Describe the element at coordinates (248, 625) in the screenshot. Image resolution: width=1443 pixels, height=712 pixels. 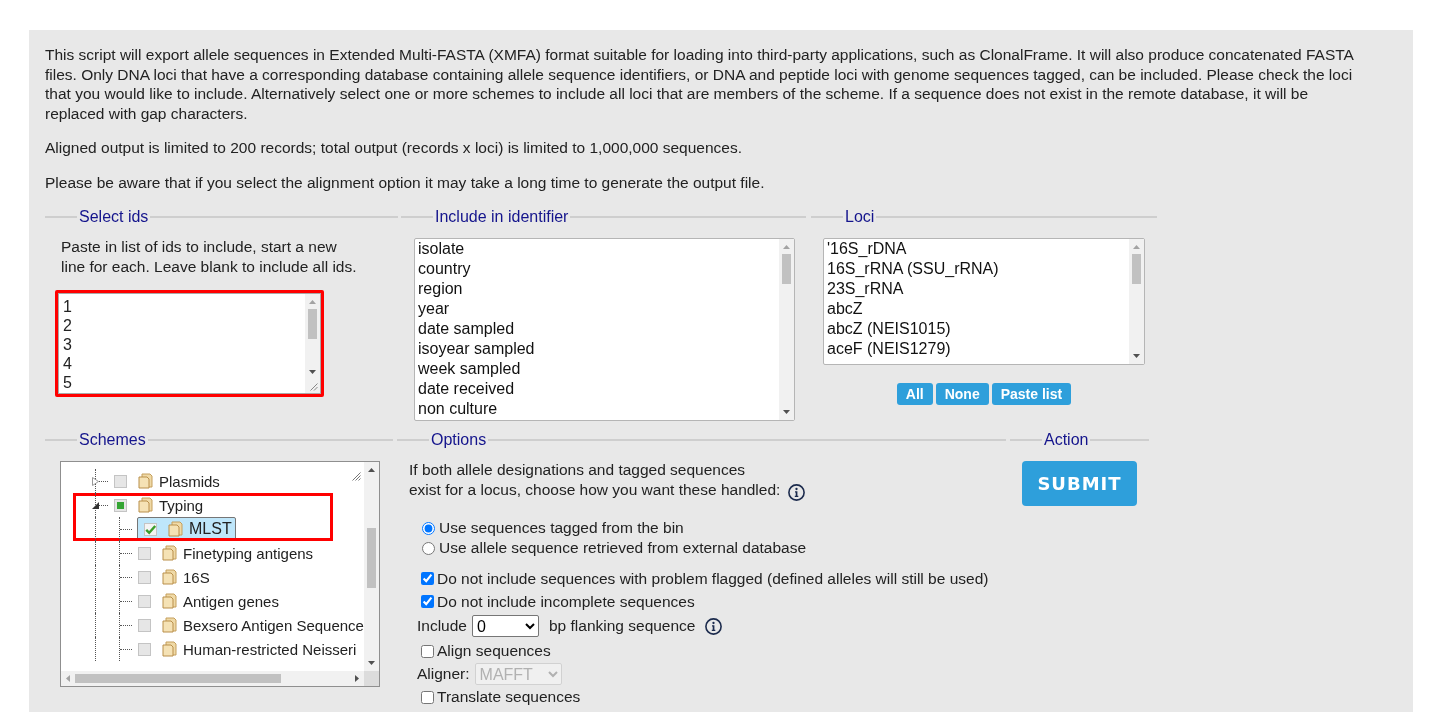
I see `tree-item: Bexsero Antigen Sequence` at that location.